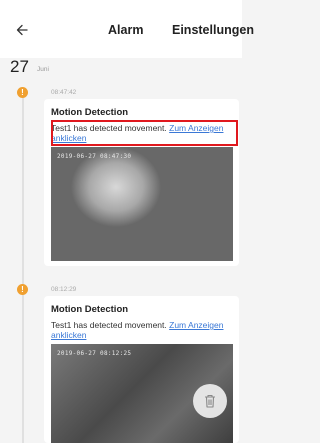 Image resolution: width=320 pixels, height=443 pixels. Describe the element at coordinates (94, 156) in the screenshot. I see `snapshot-timestamp: 2019-06-27 08:47:30` at that location.